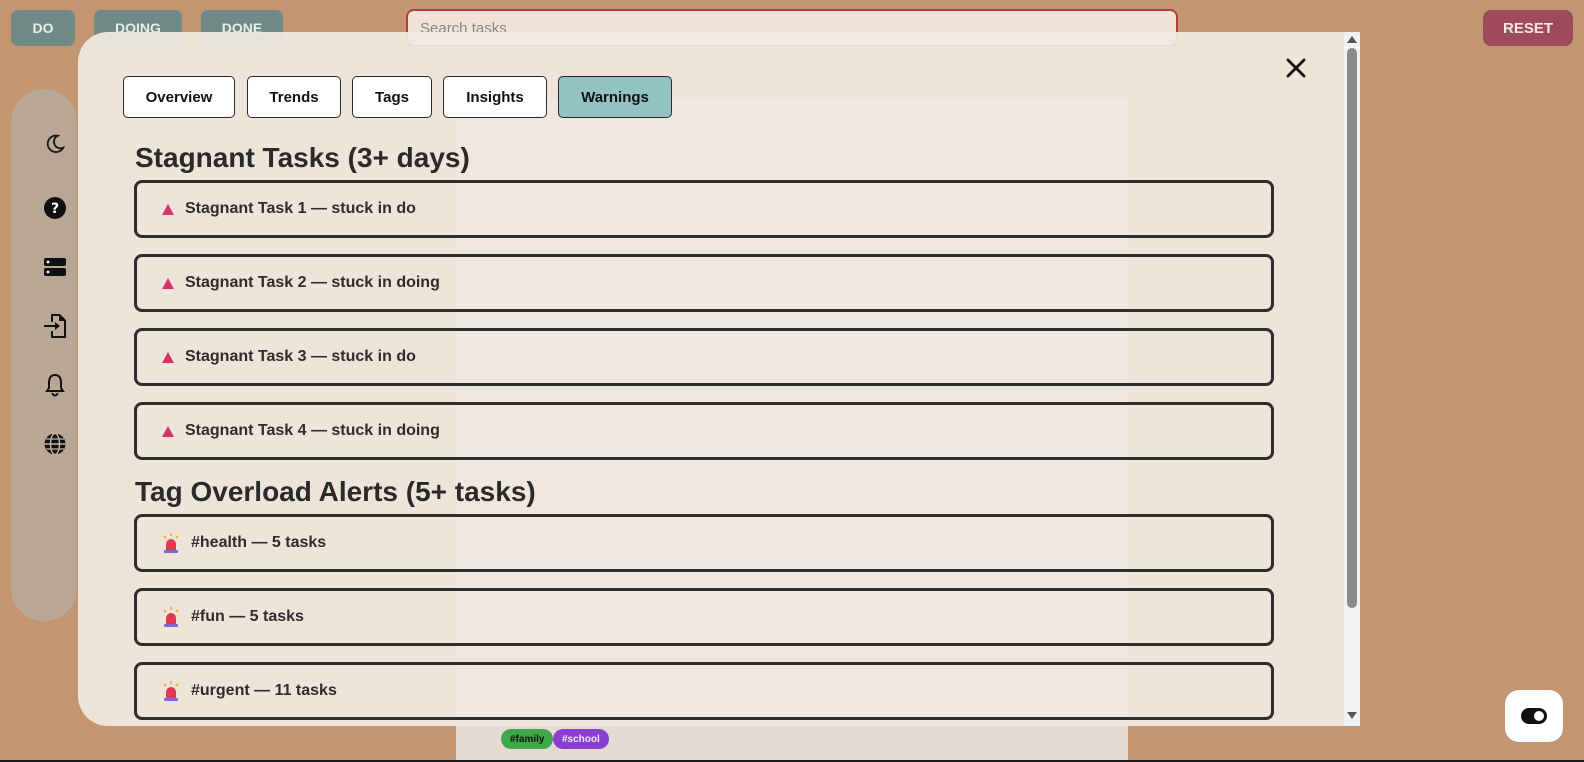 This screenshot has height=762, width=1584. I want to click on stagnant-task-text: Stagnant Task 2 — stuck in doing, so click(312, 282).